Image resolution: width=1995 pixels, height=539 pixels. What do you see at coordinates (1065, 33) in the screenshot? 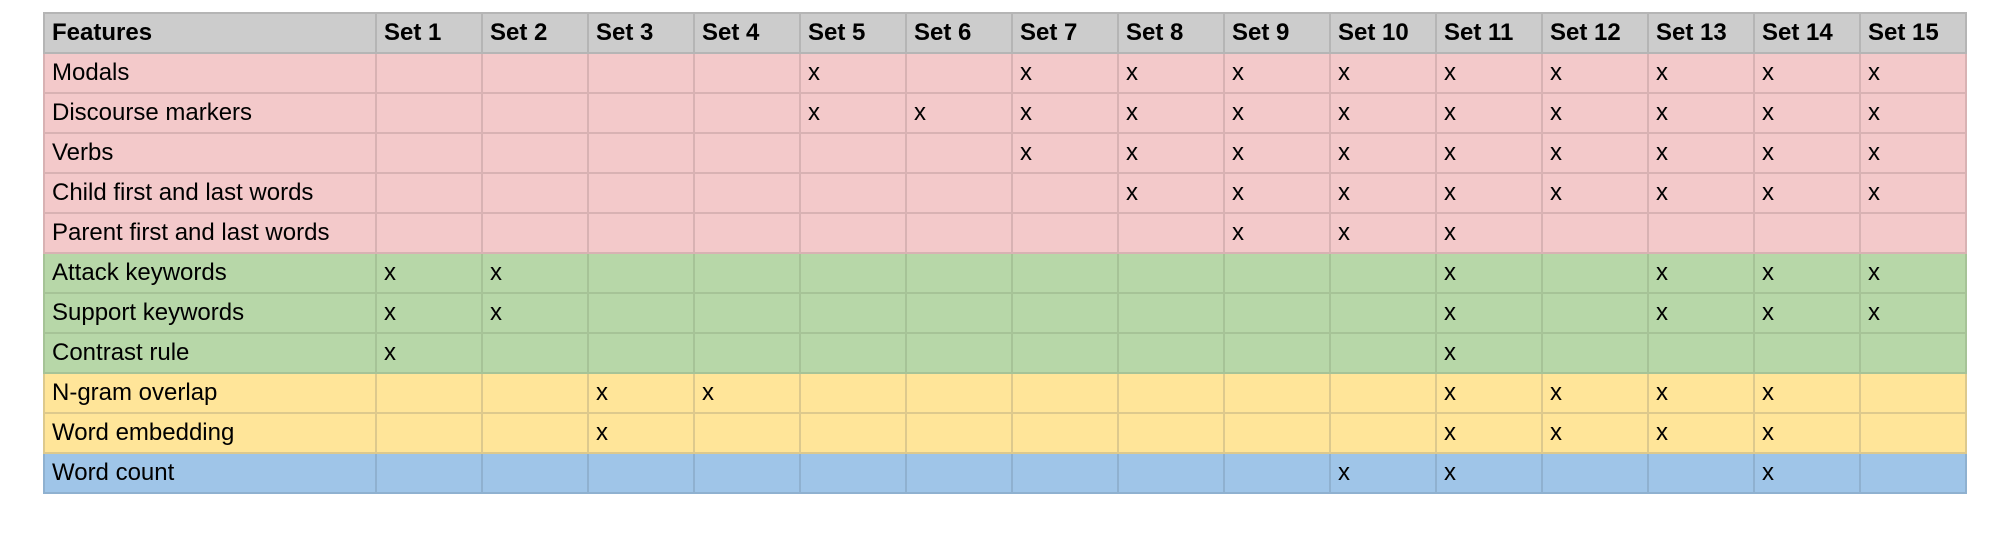
I see `header-set-7: Set 7` at bounding box center [1065, 33].